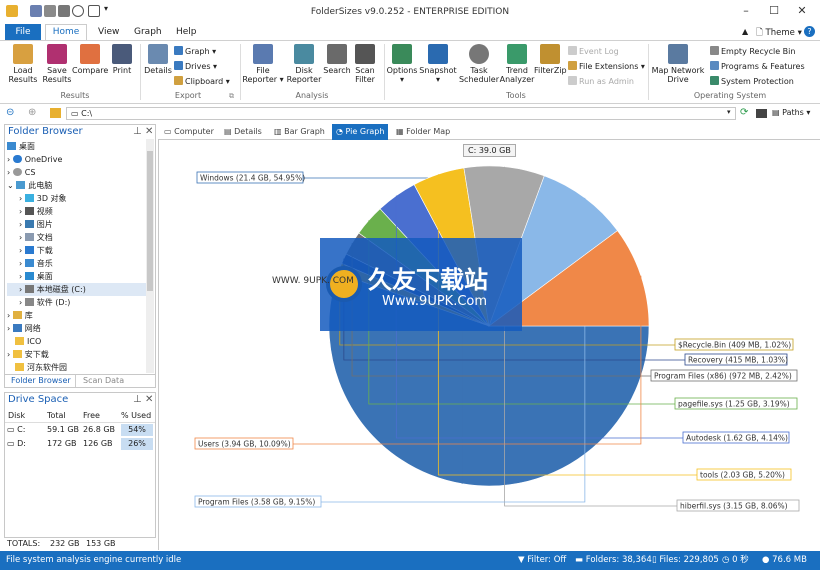 Image resolution: width=820 pixels, height=570 pixels. What do you see at coordinates (122, 59) in the screenshot?
I see `print-button: Print` at bounding box center [122, 59].